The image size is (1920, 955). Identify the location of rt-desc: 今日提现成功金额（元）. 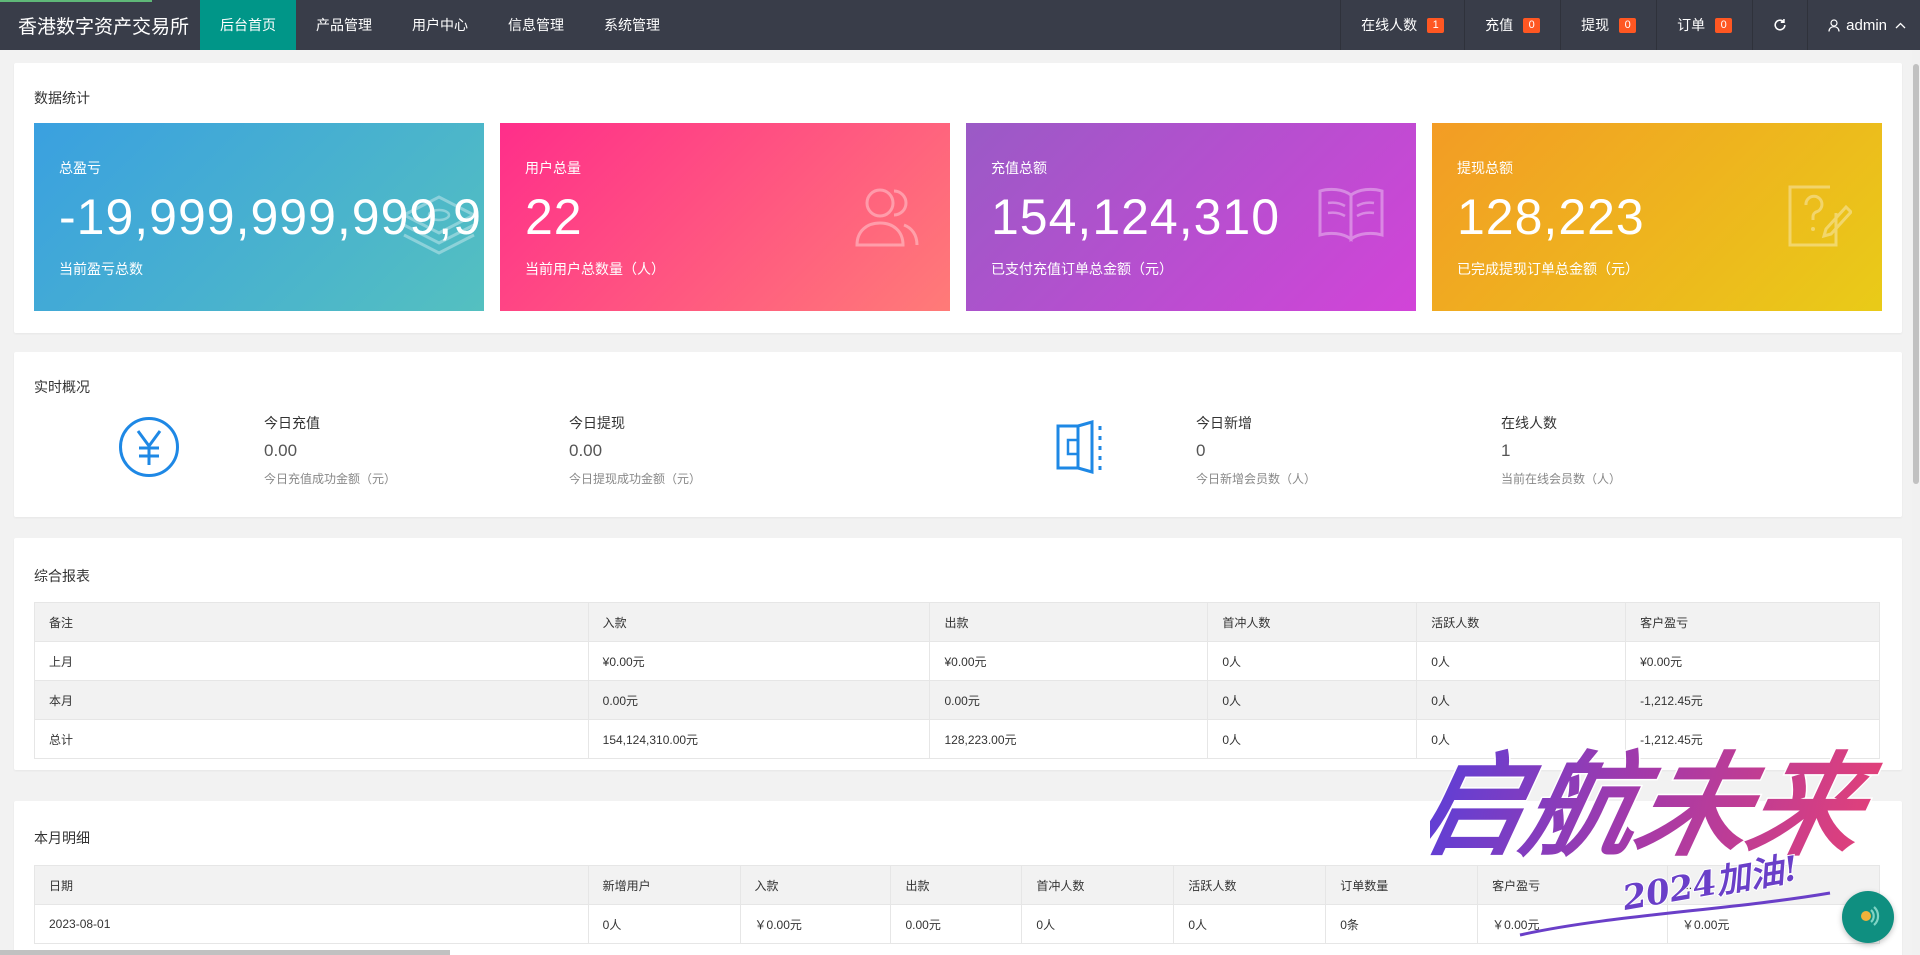
(635, 479).